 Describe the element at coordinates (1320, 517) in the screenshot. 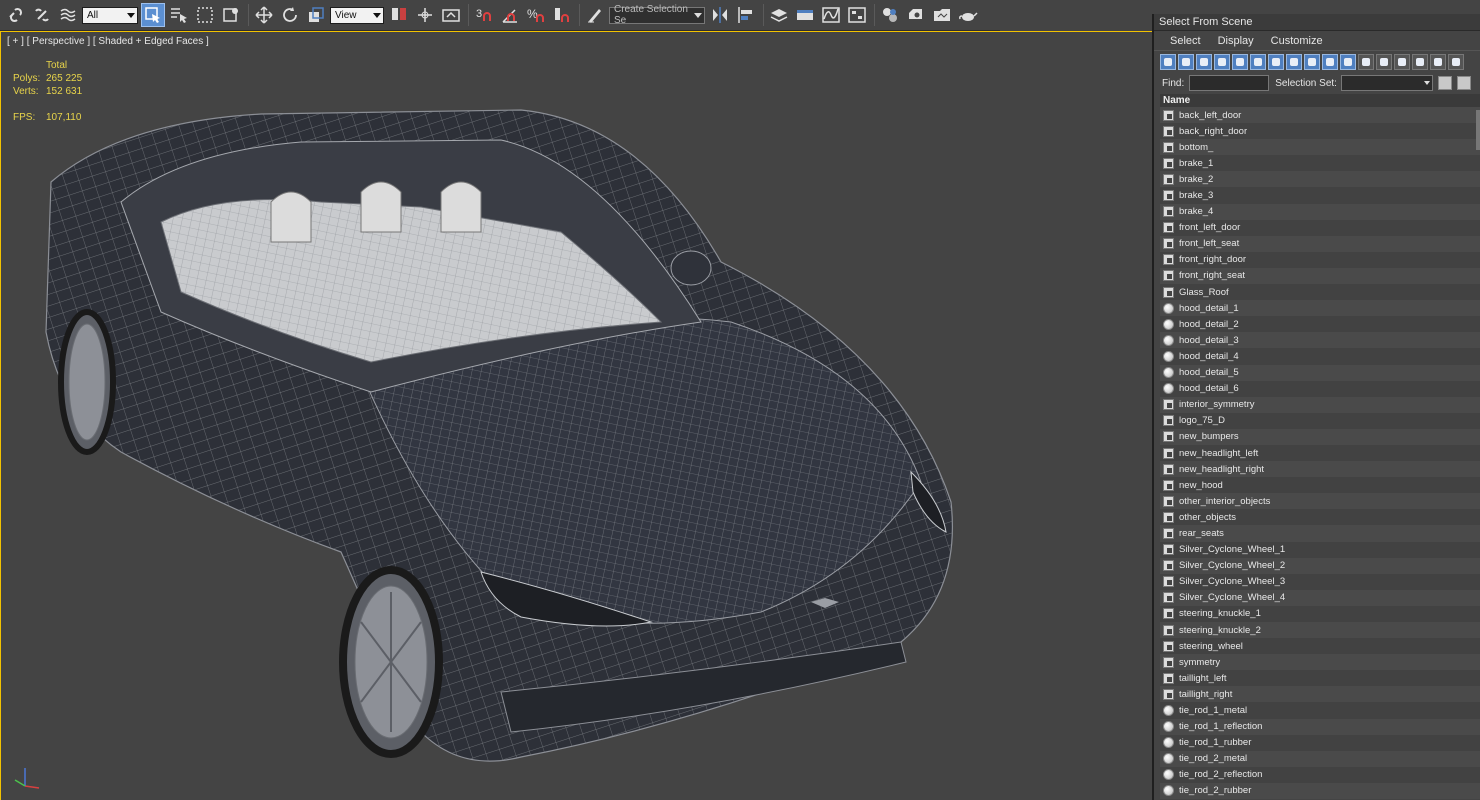

I see `list-item: other_objects` at that location.